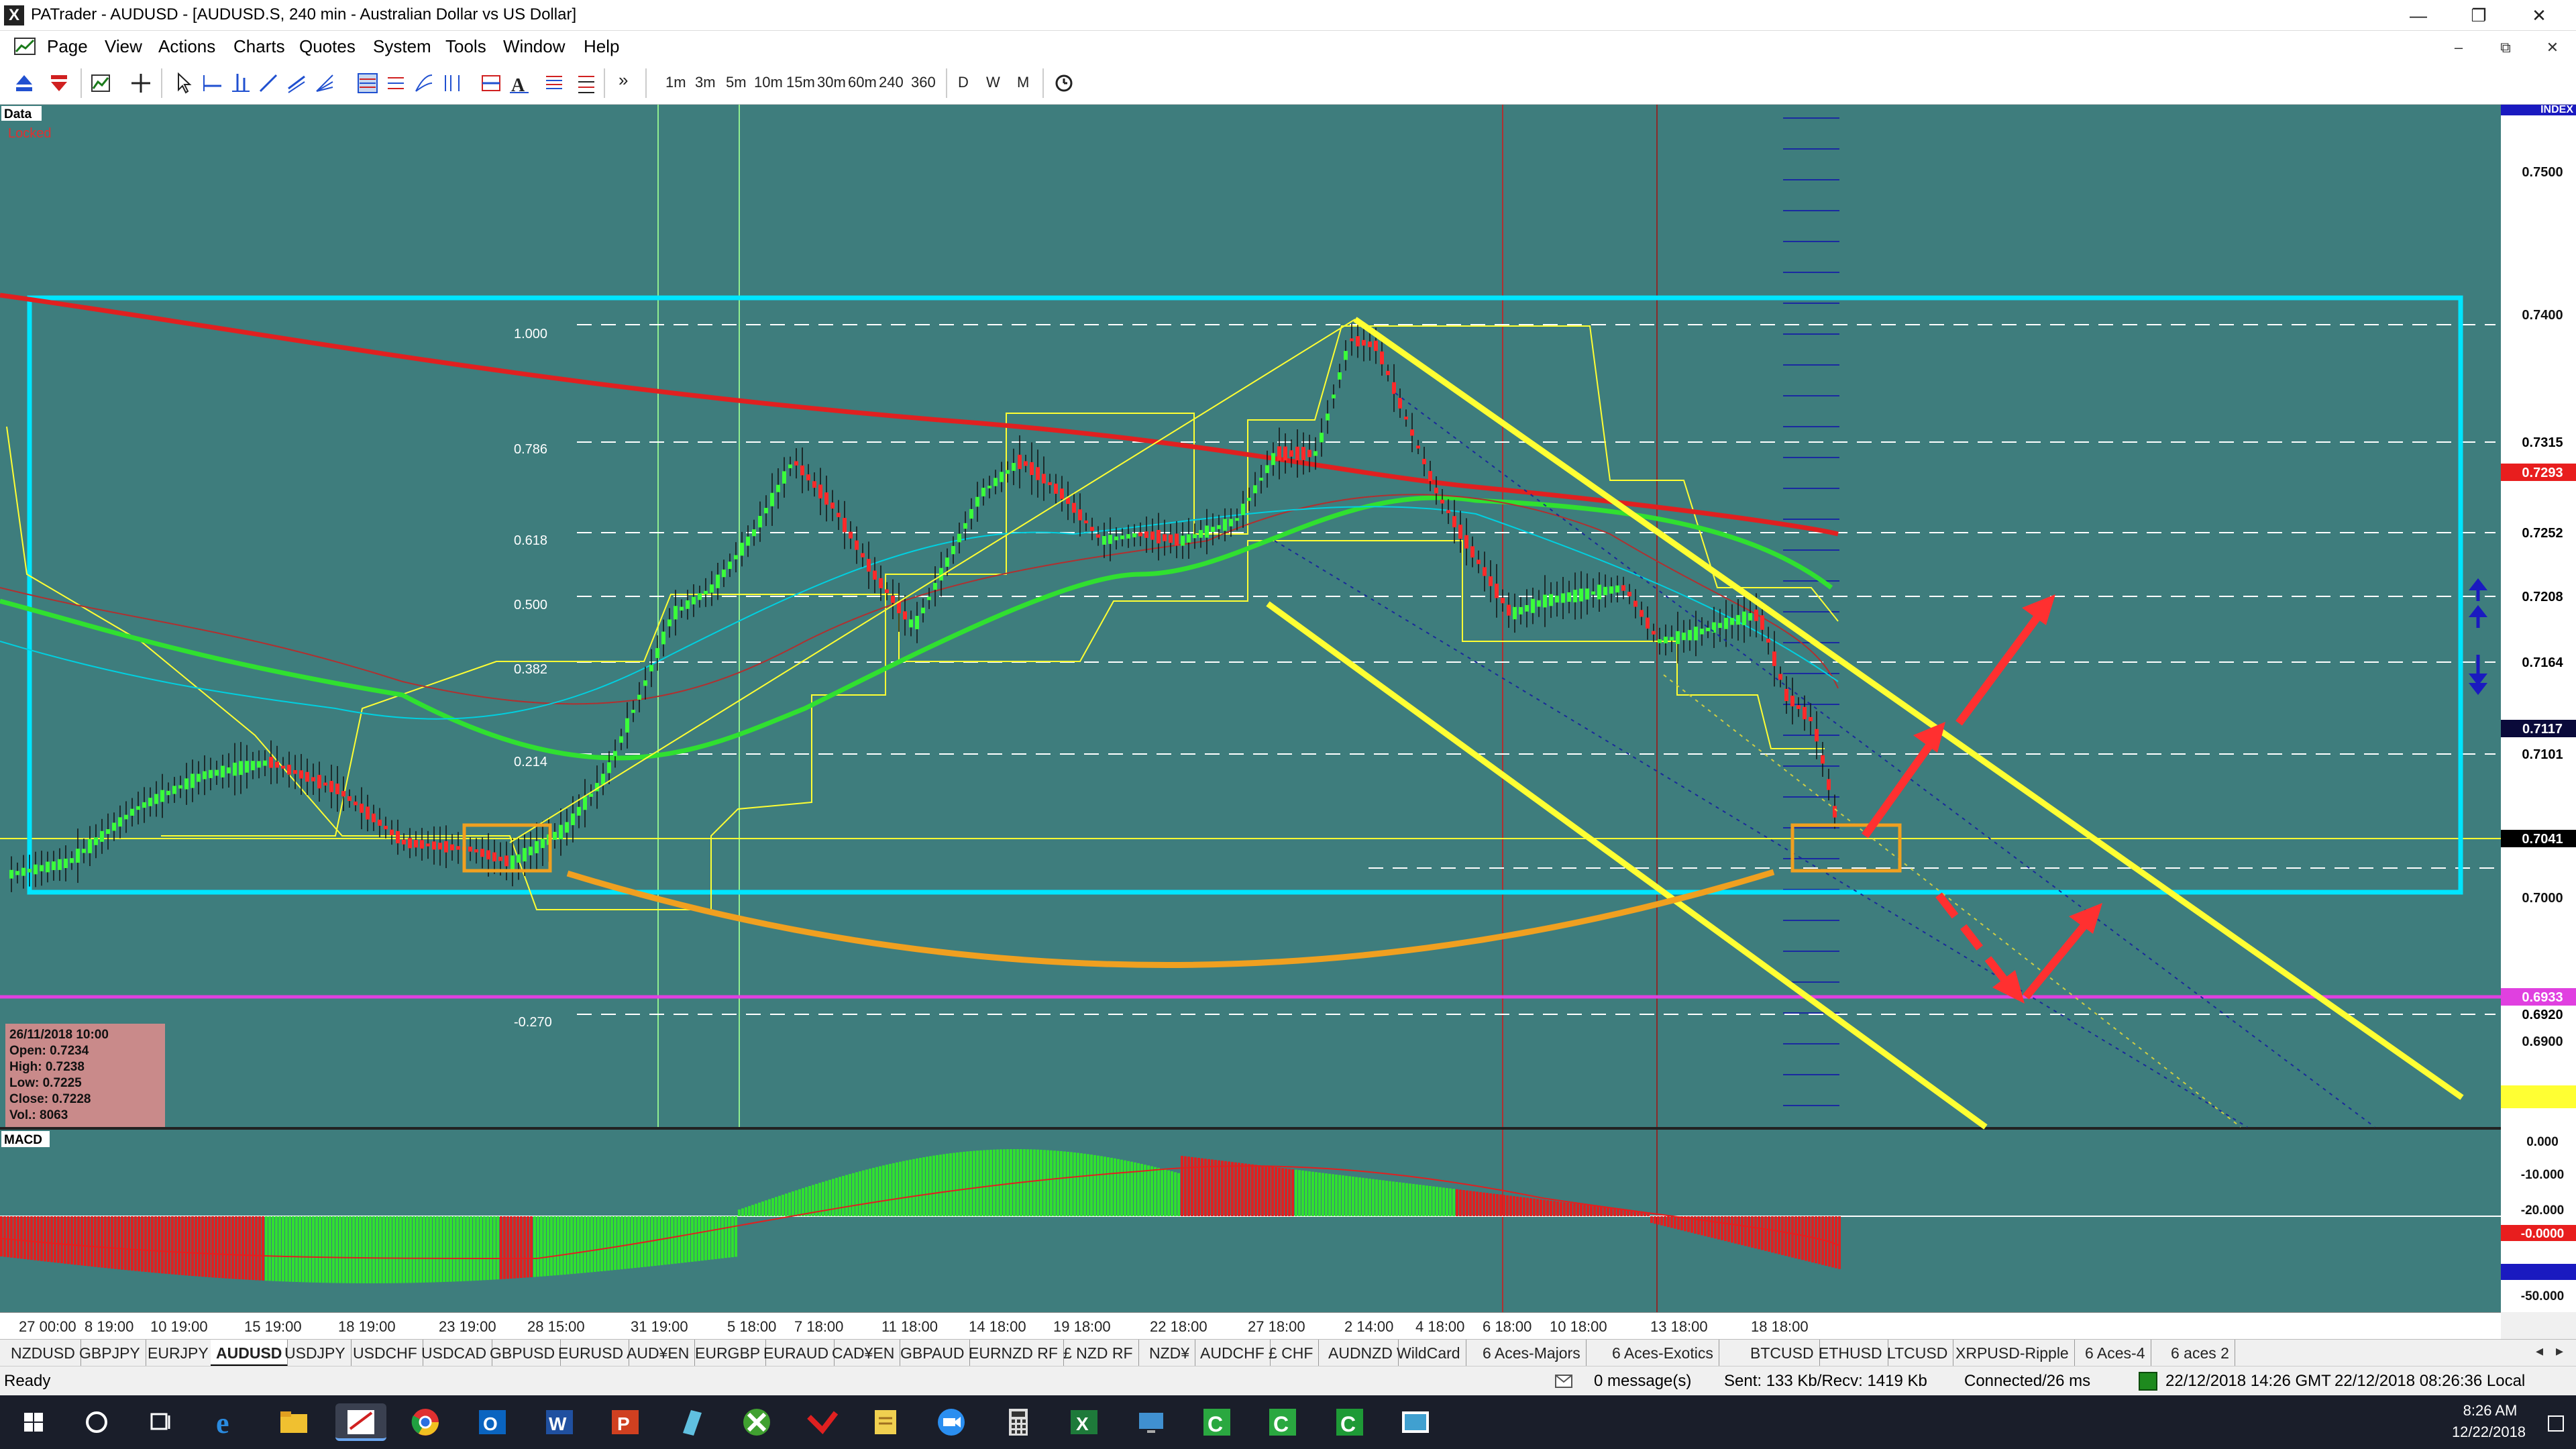 The height and width of the screenshot is (1449, 2576). Describe the element at coordinates (705, 82) in the screenshot. I see `tf-3m-button: 3m` at that location.